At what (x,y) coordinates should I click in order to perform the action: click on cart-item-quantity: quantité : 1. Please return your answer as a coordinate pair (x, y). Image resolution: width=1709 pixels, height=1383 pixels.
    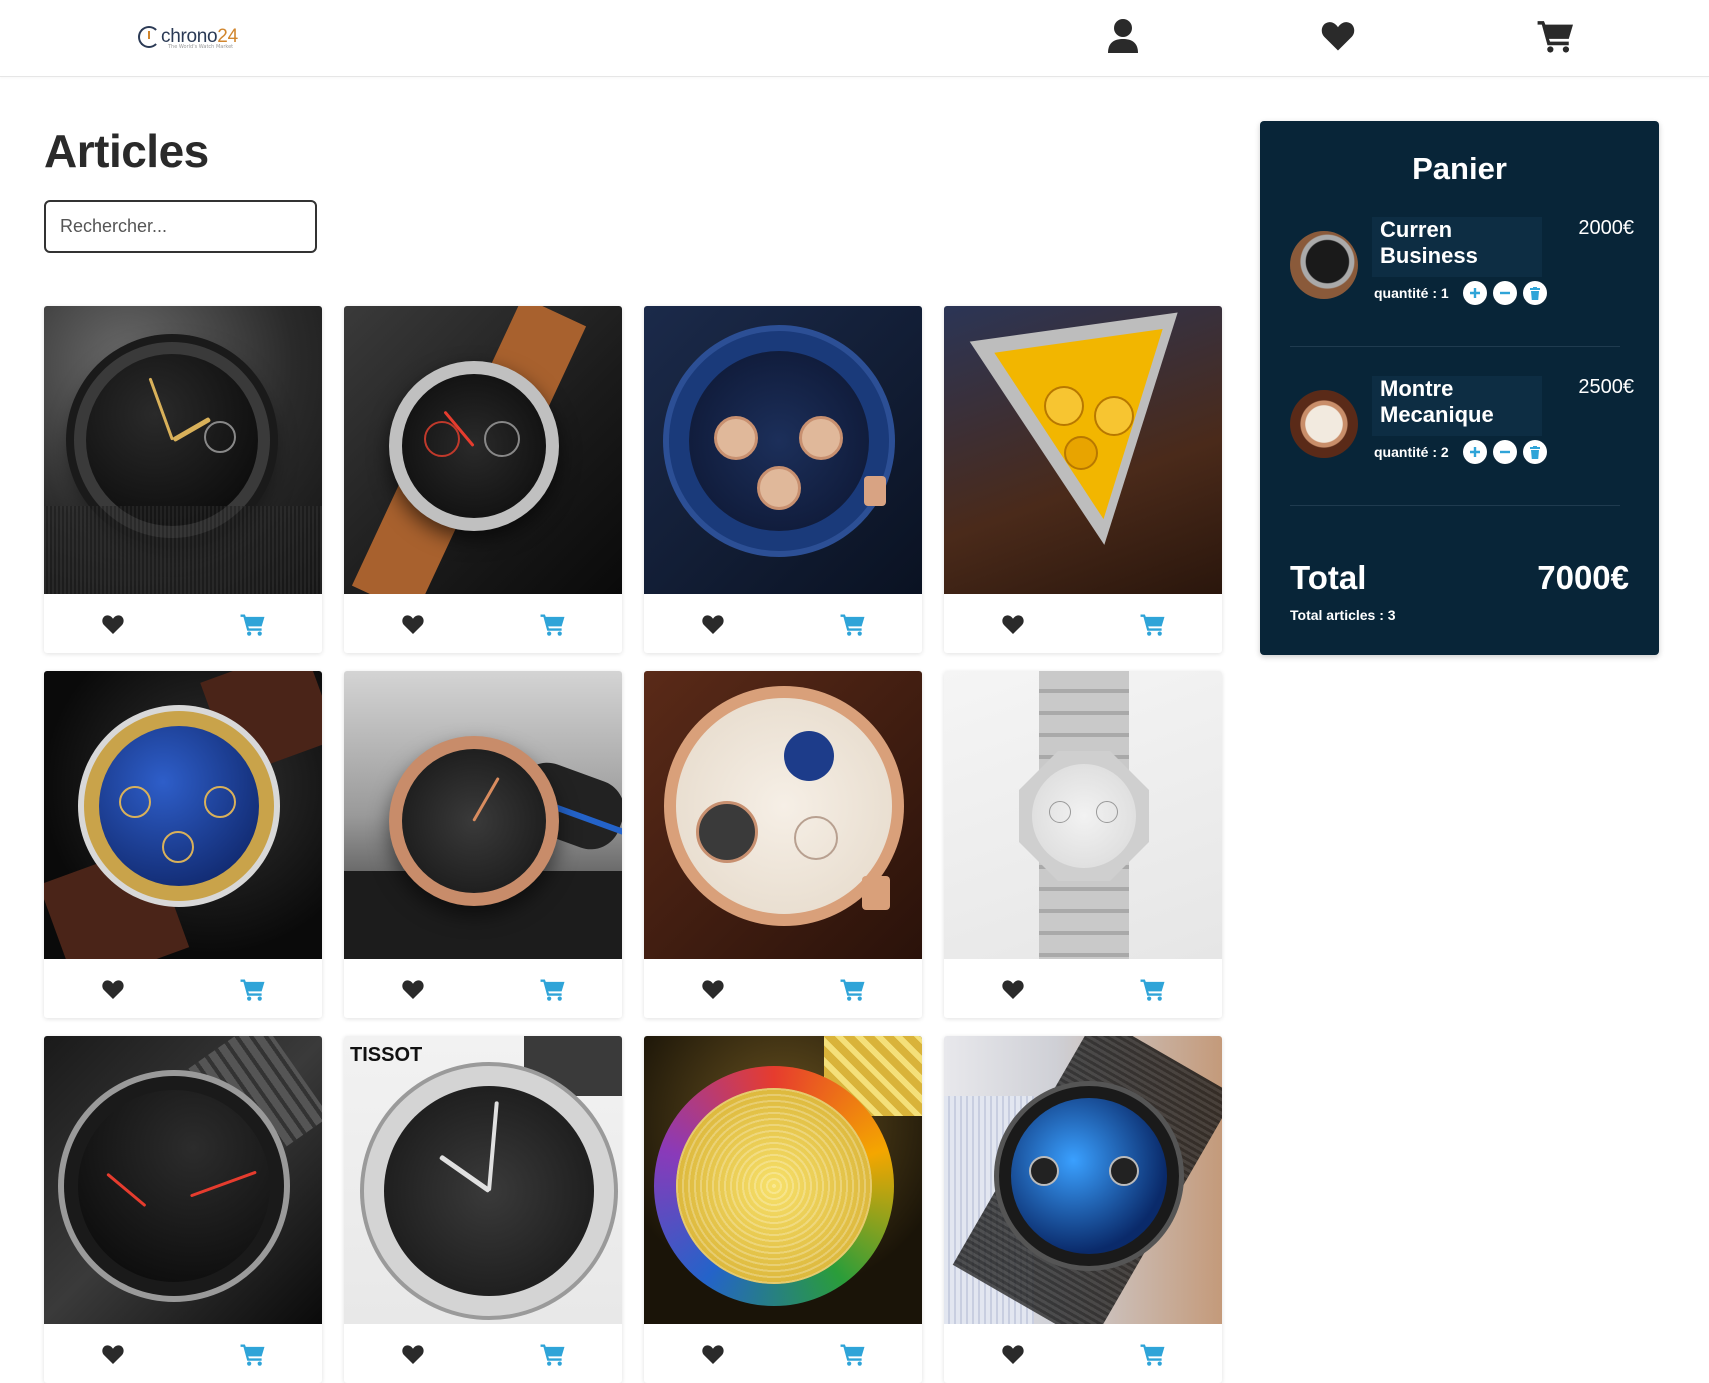
    Looking at the image, I should click on (1411, 293).